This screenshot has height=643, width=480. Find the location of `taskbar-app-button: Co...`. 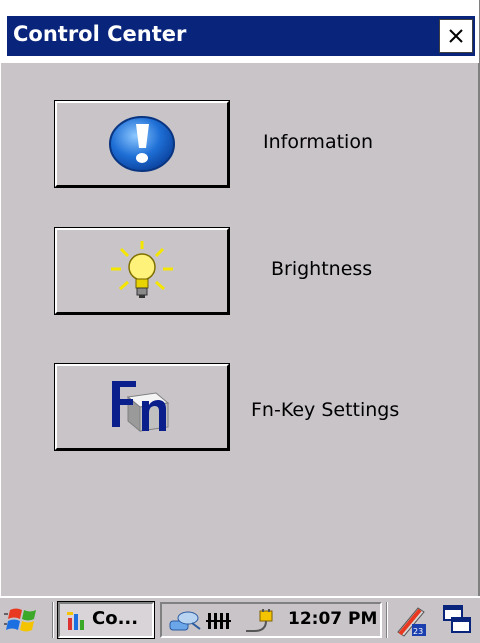

taskbar-app-button: Co... is located at coordinates (106, 620).